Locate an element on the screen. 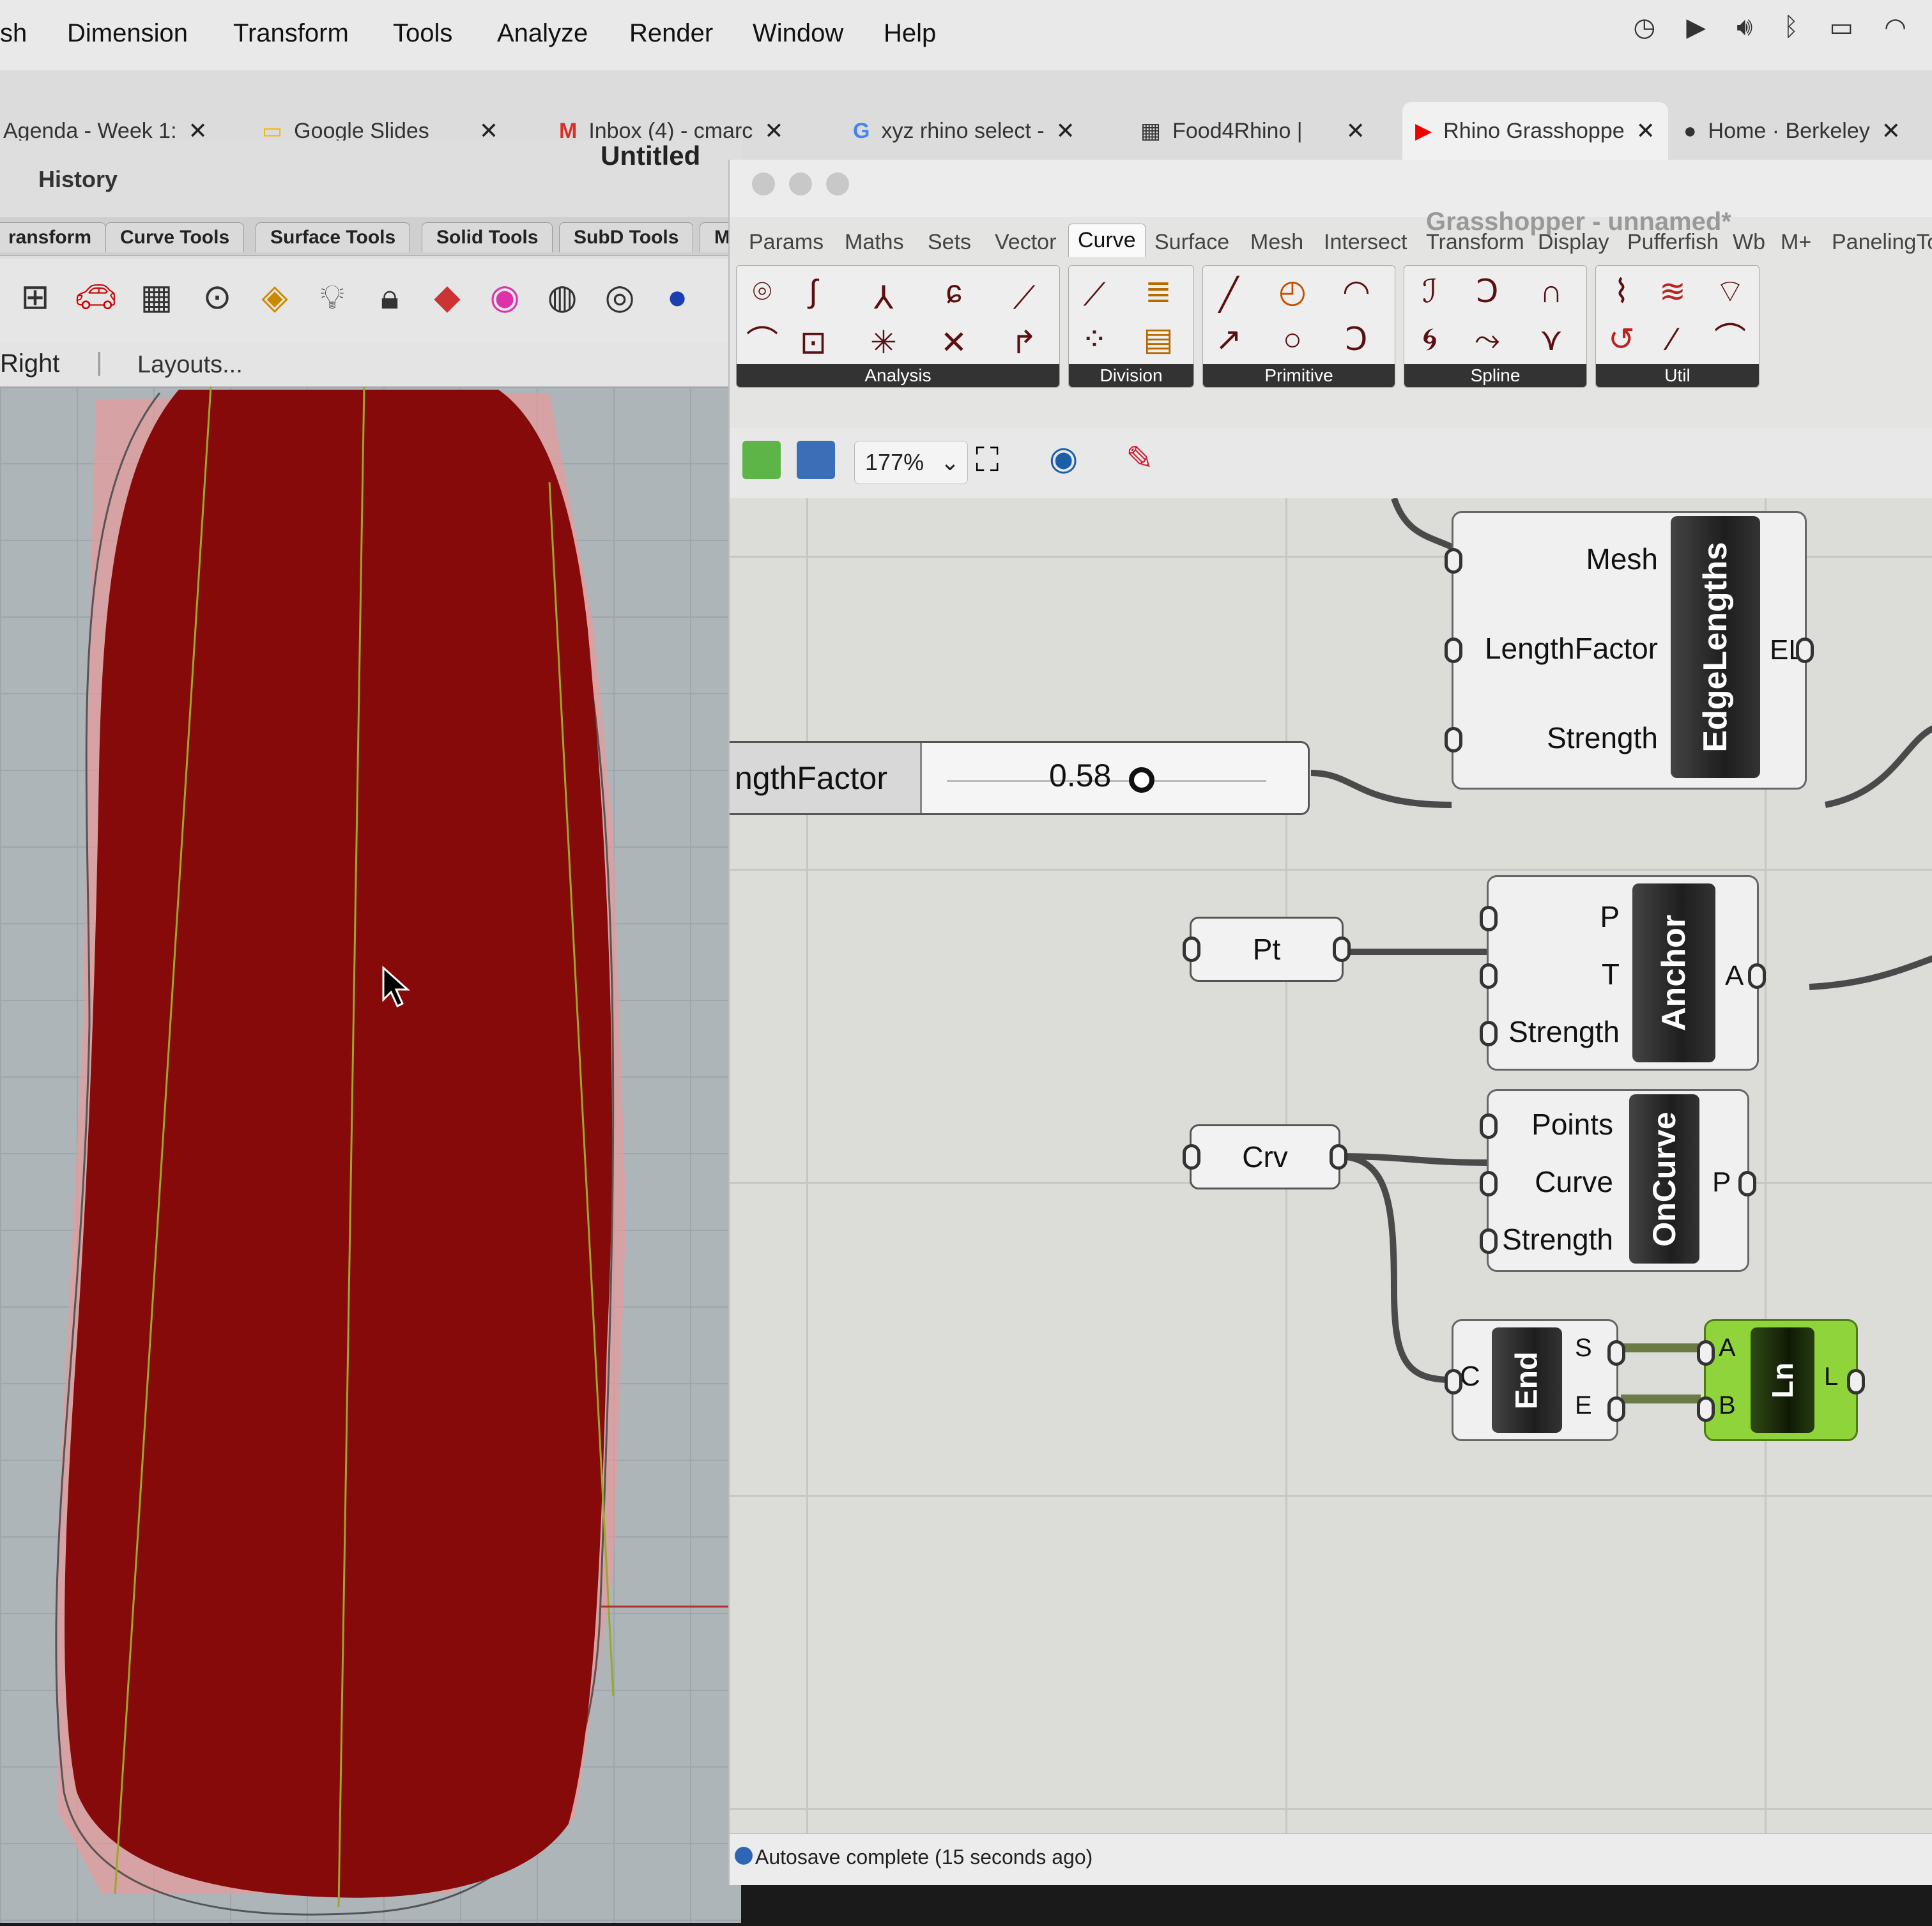 Image resolution: width=1932 pixels, height=1926 pixels. extend-curve-icon: ⌒ is located at coordinates (1730, 339).